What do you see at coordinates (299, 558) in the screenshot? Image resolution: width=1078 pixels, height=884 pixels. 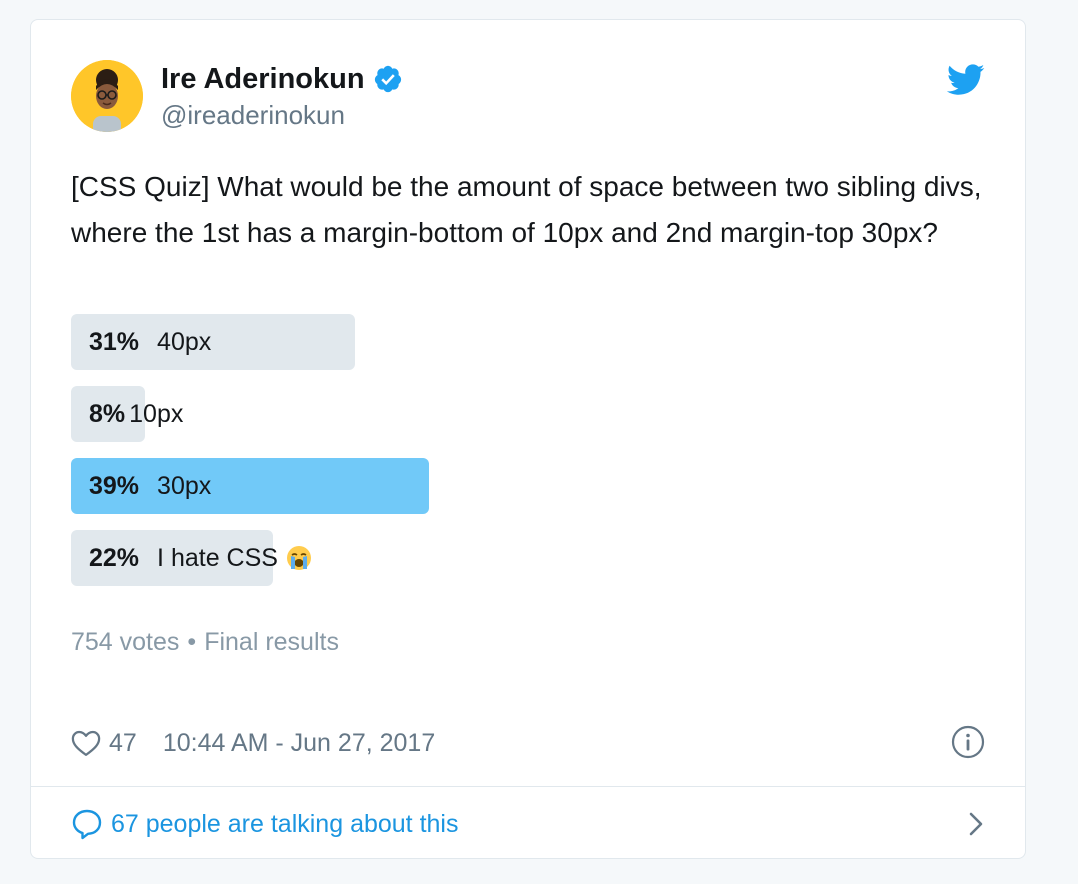 I see `crying-face-icon` at bounding box center [299, 558].